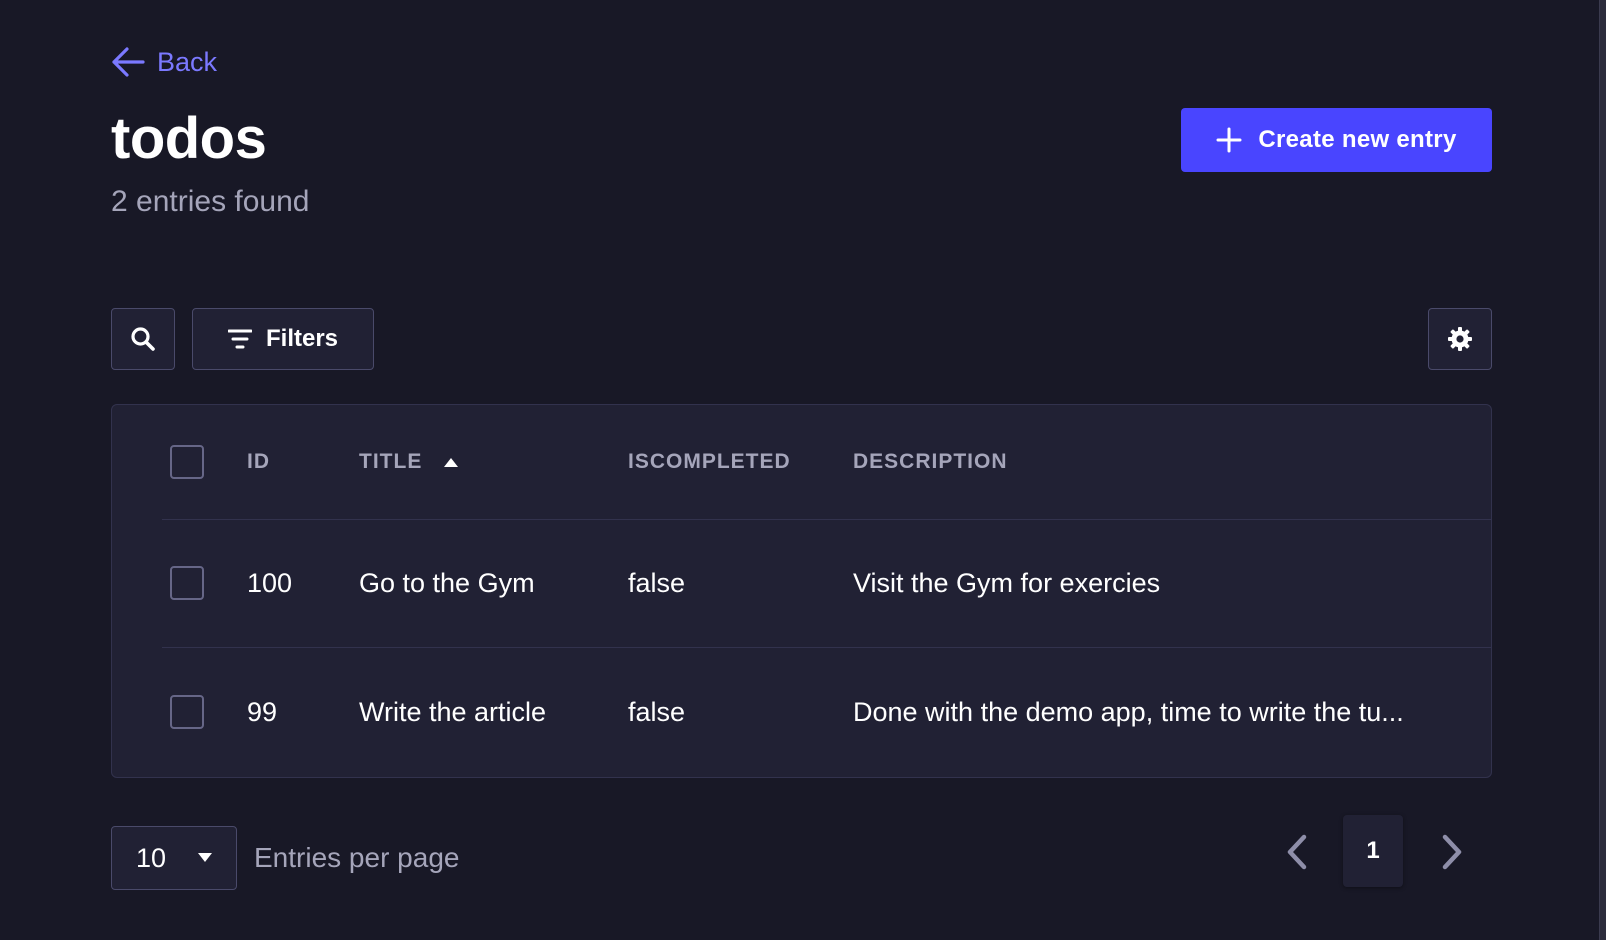 The width and height of the screenshot is (1606, 940). Describe the element at coordinates (1357, 139) in the screenshot. I see `create-new-entry-label: Create new entry` at that location.